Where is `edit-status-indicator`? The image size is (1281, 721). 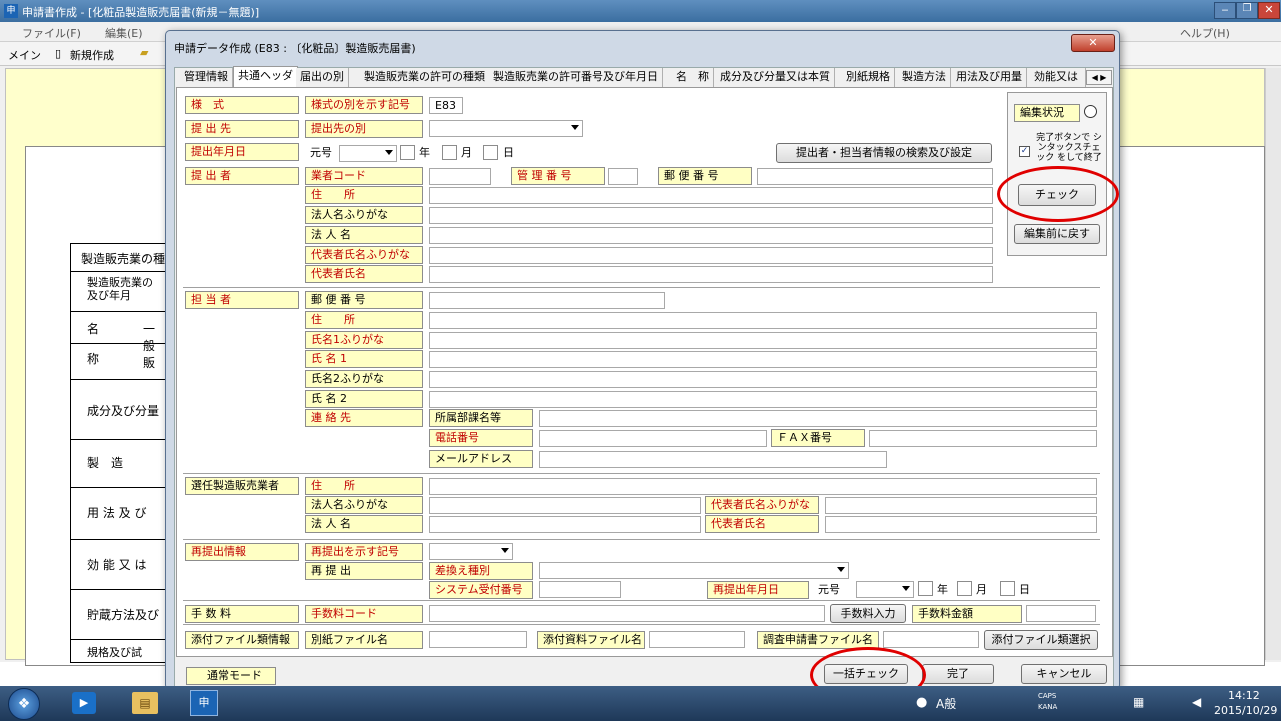 edit-status-indicator is located at coordinates (1090, 111).